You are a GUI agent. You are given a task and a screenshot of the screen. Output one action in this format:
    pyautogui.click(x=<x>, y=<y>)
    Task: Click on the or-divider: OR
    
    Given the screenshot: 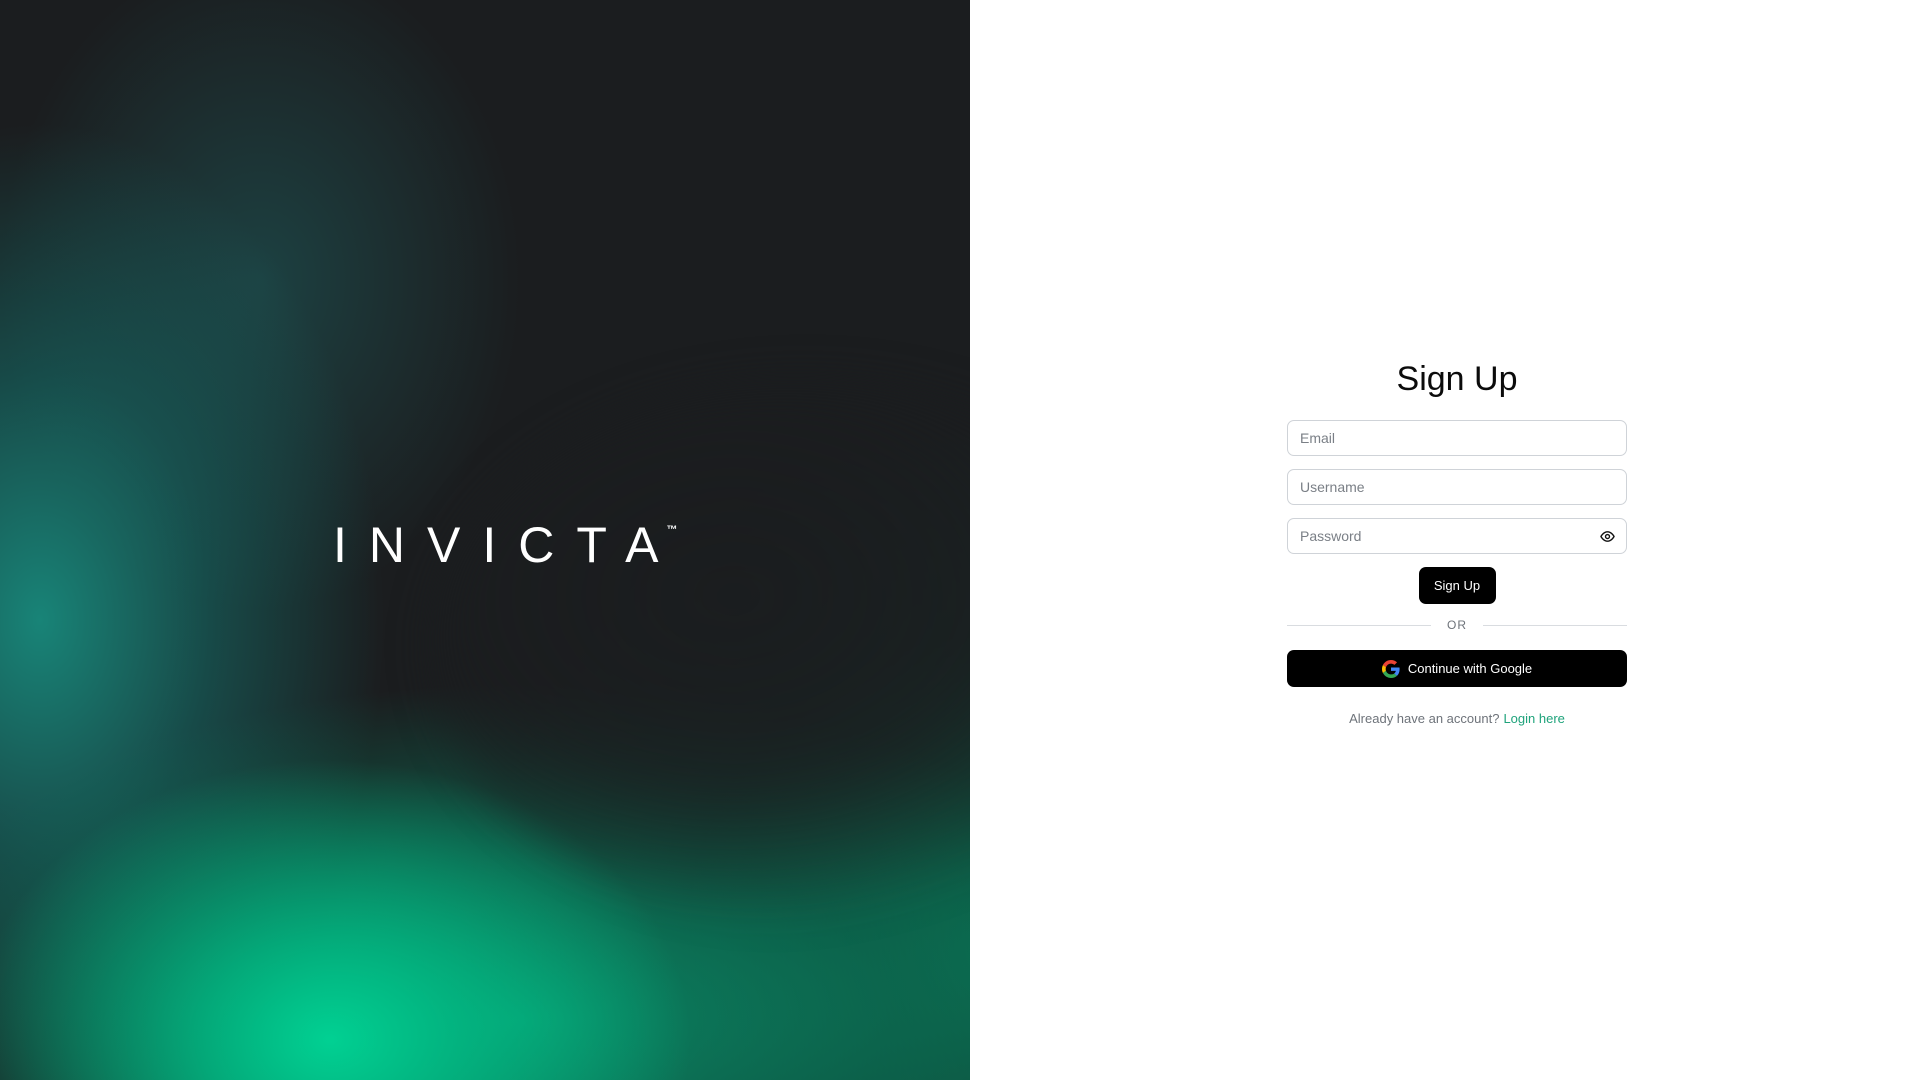 What is the action you would take?
    pyautogui.click(x=1457, y=625)
    